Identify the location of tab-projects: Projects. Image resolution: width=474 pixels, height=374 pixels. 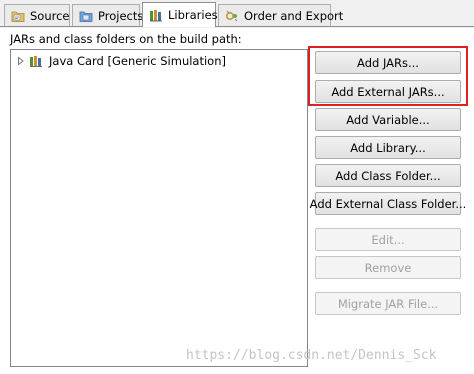
(108, 15).